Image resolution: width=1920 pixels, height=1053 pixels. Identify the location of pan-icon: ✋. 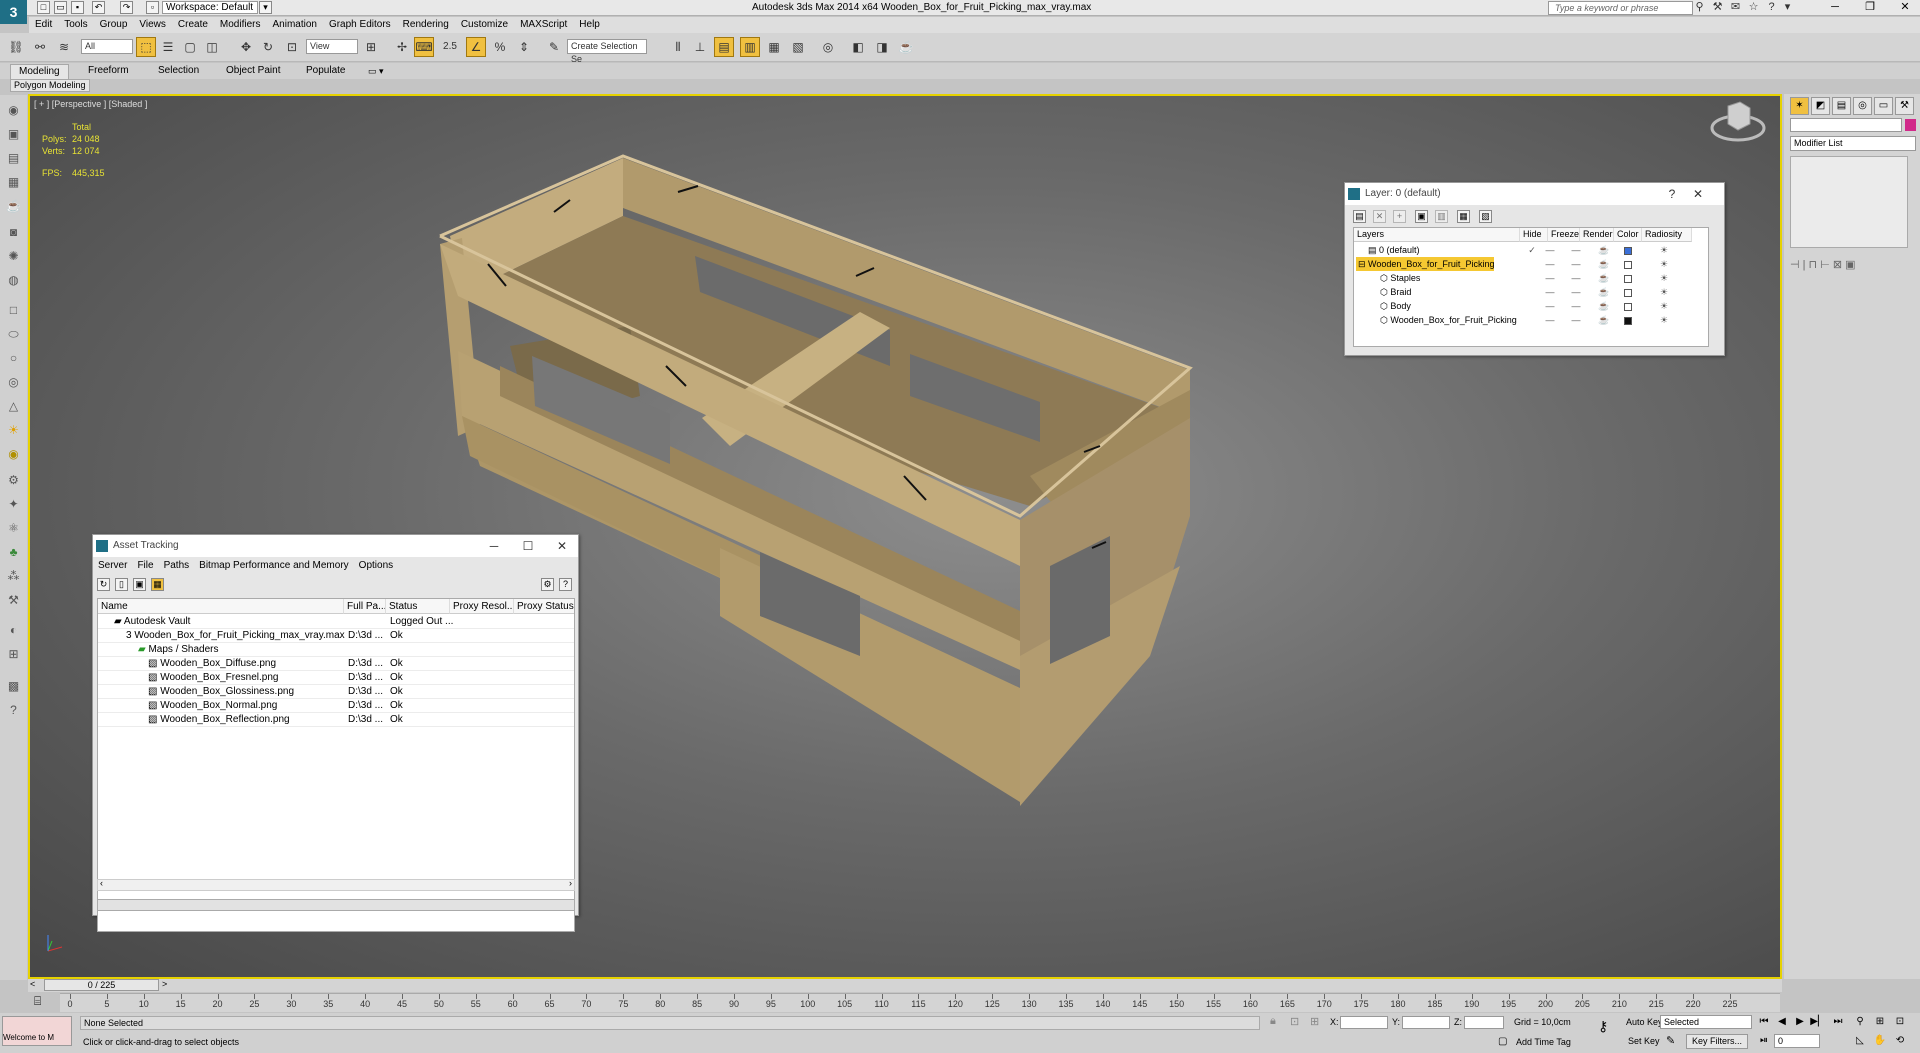
(1880, 1041).